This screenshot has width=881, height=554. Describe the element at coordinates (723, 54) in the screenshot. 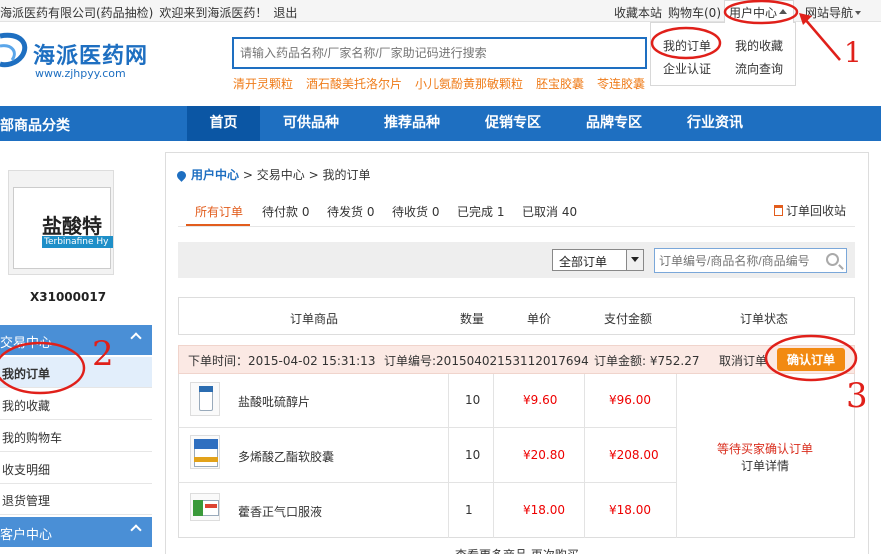

I see `user-center-dropdown: 我的订单 我的收藏 企业认证 流向查询` at that location.